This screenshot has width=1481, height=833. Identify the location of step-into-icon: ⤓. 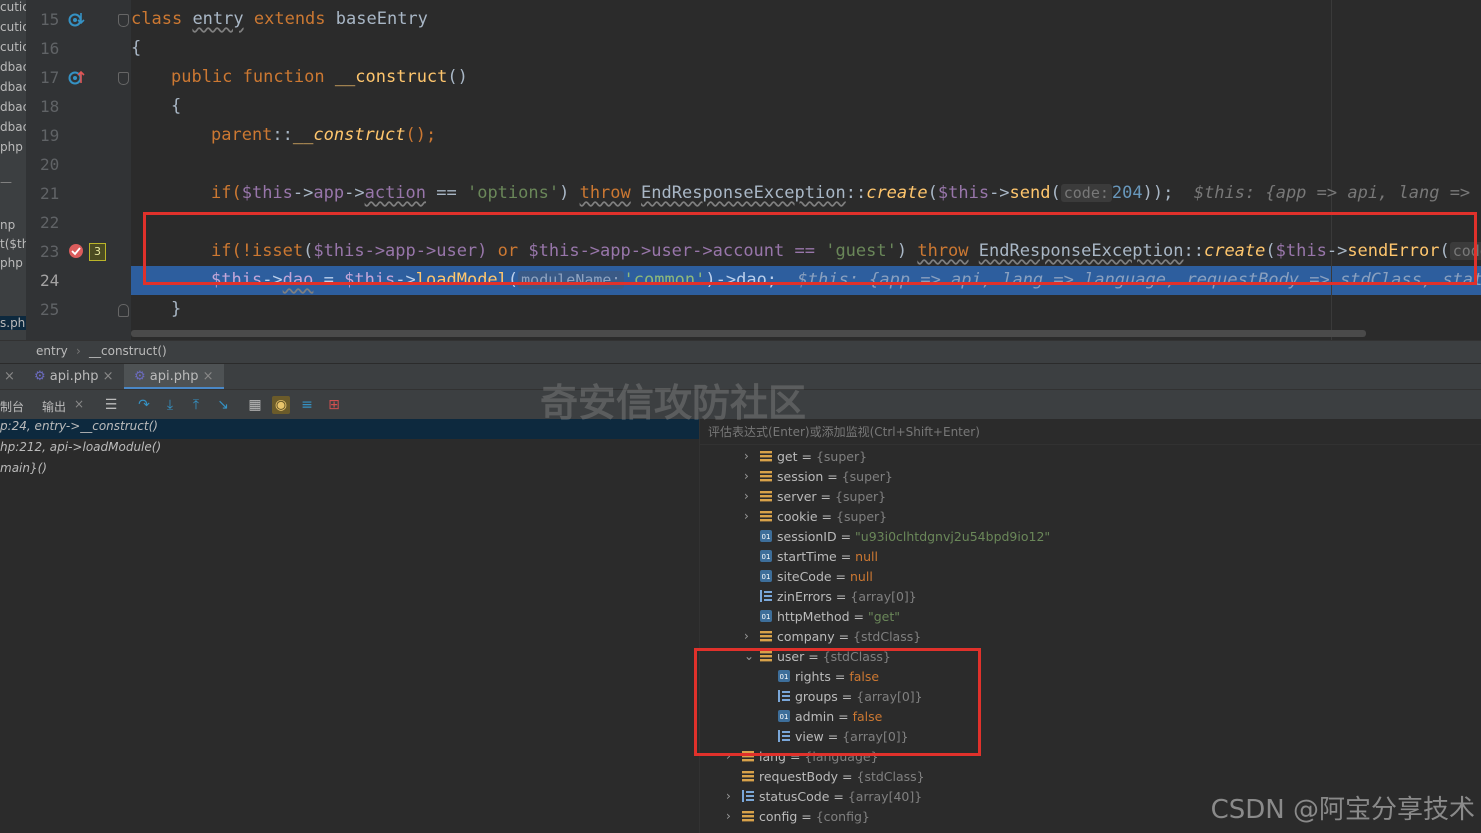
(170, 405).